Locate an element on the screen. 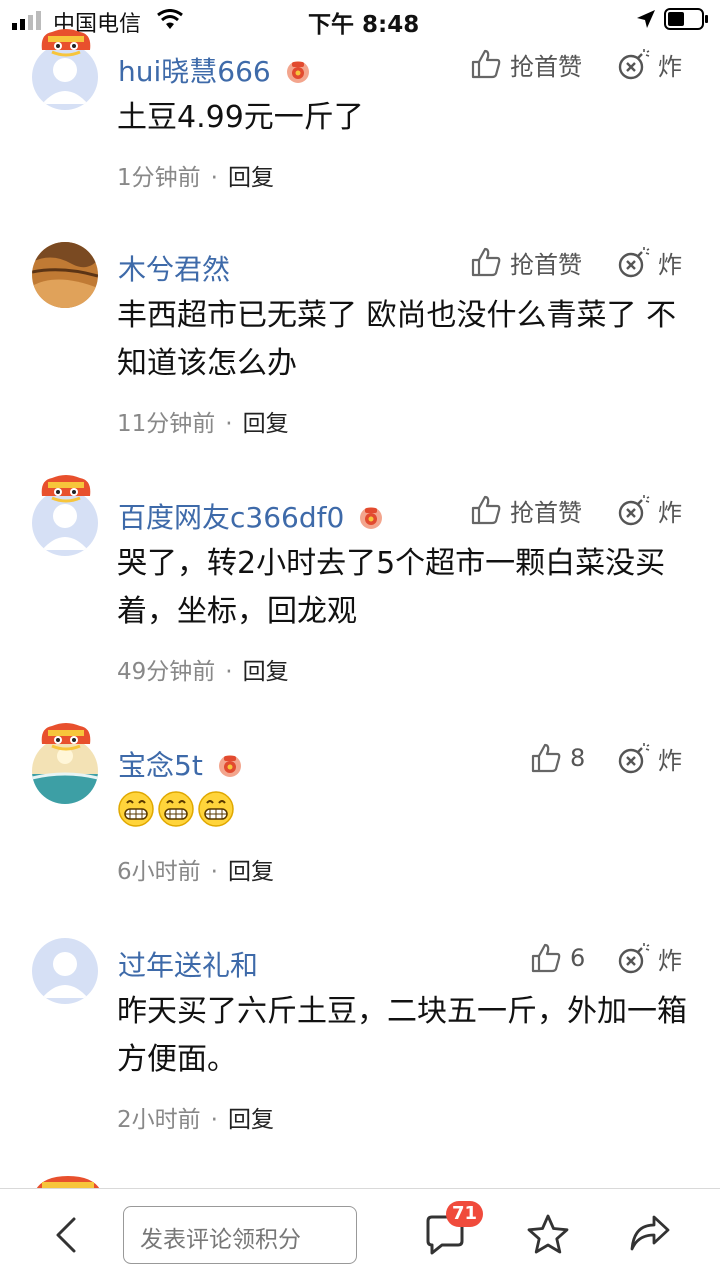 This screenshot has height=1280, width=720. partial-next-comment is located at coordinates (68, 1180).